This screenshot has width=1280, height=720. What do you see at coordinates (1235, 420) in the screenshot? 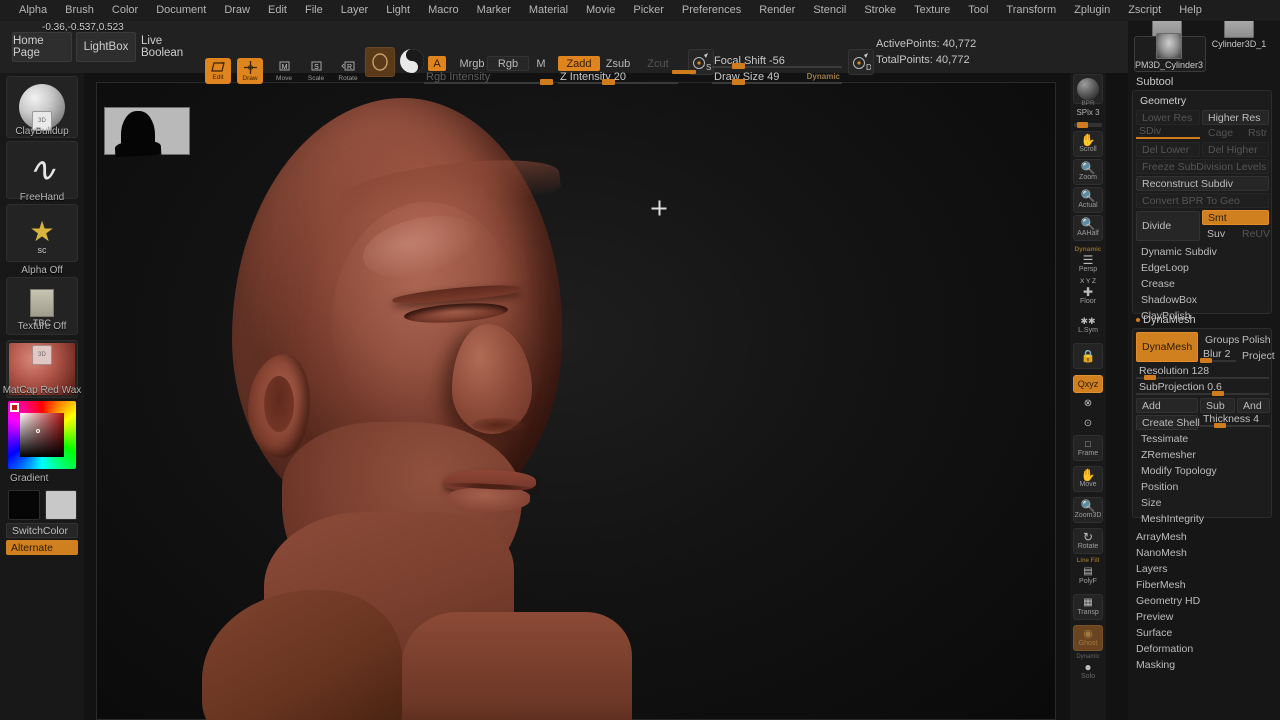
I see `thickness-slider: Thickness 4` at bounding box center [1235, 420].